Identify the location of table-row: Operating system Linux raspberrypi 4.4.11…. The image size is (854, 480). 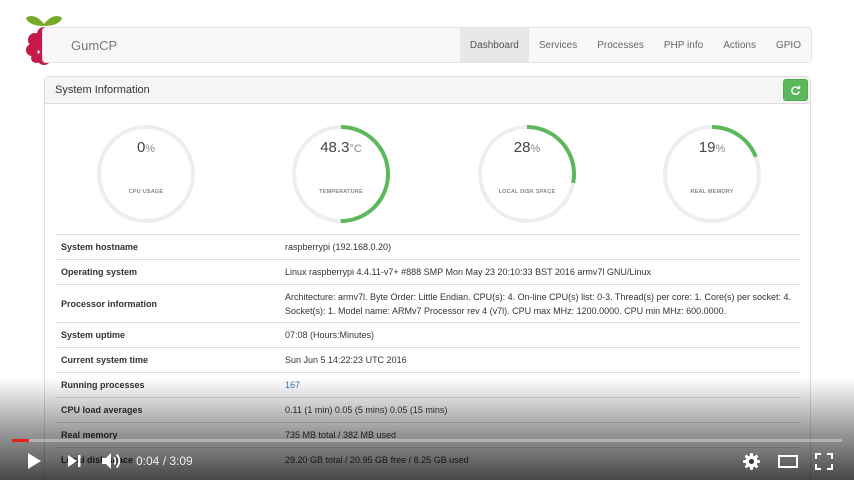
(427, 272).